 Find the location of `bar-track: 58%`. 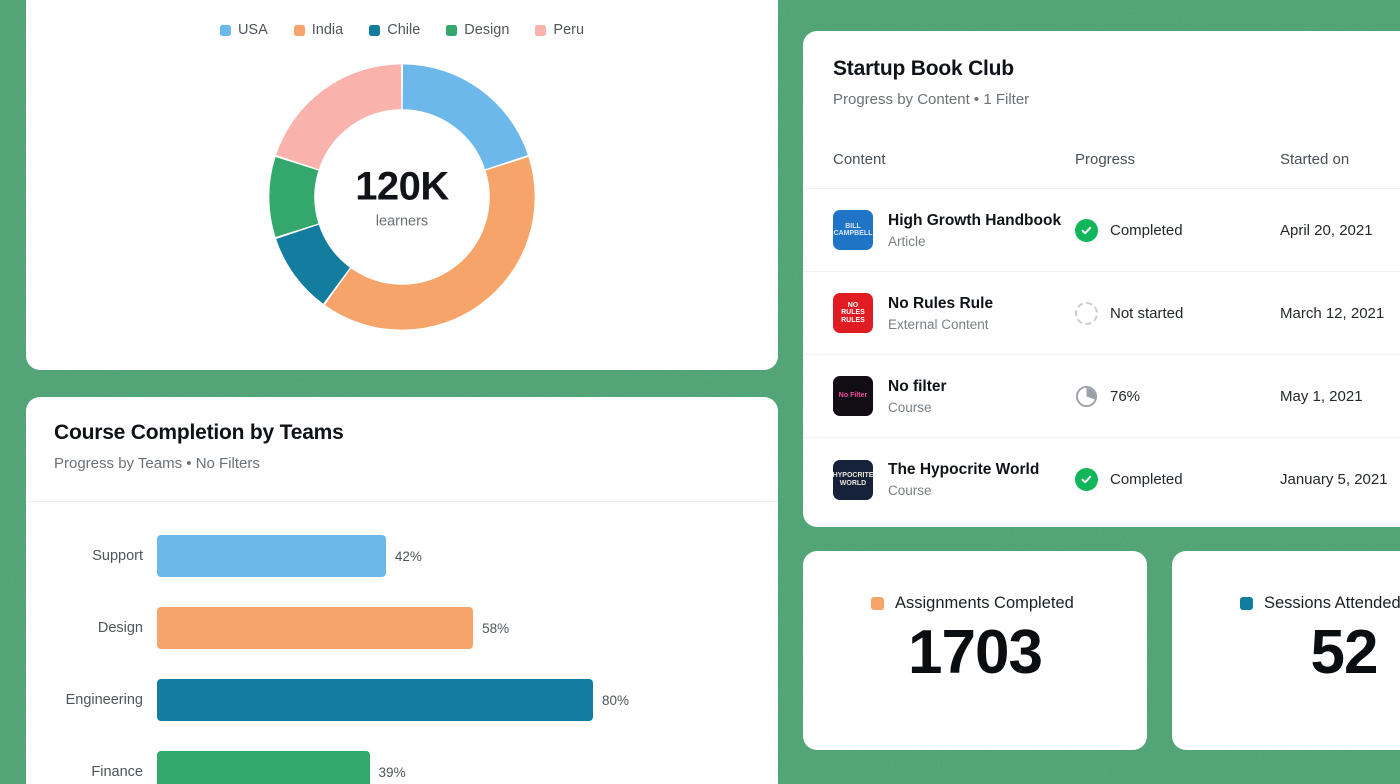

bar-track: 58% is located at coordinates (467, 628).